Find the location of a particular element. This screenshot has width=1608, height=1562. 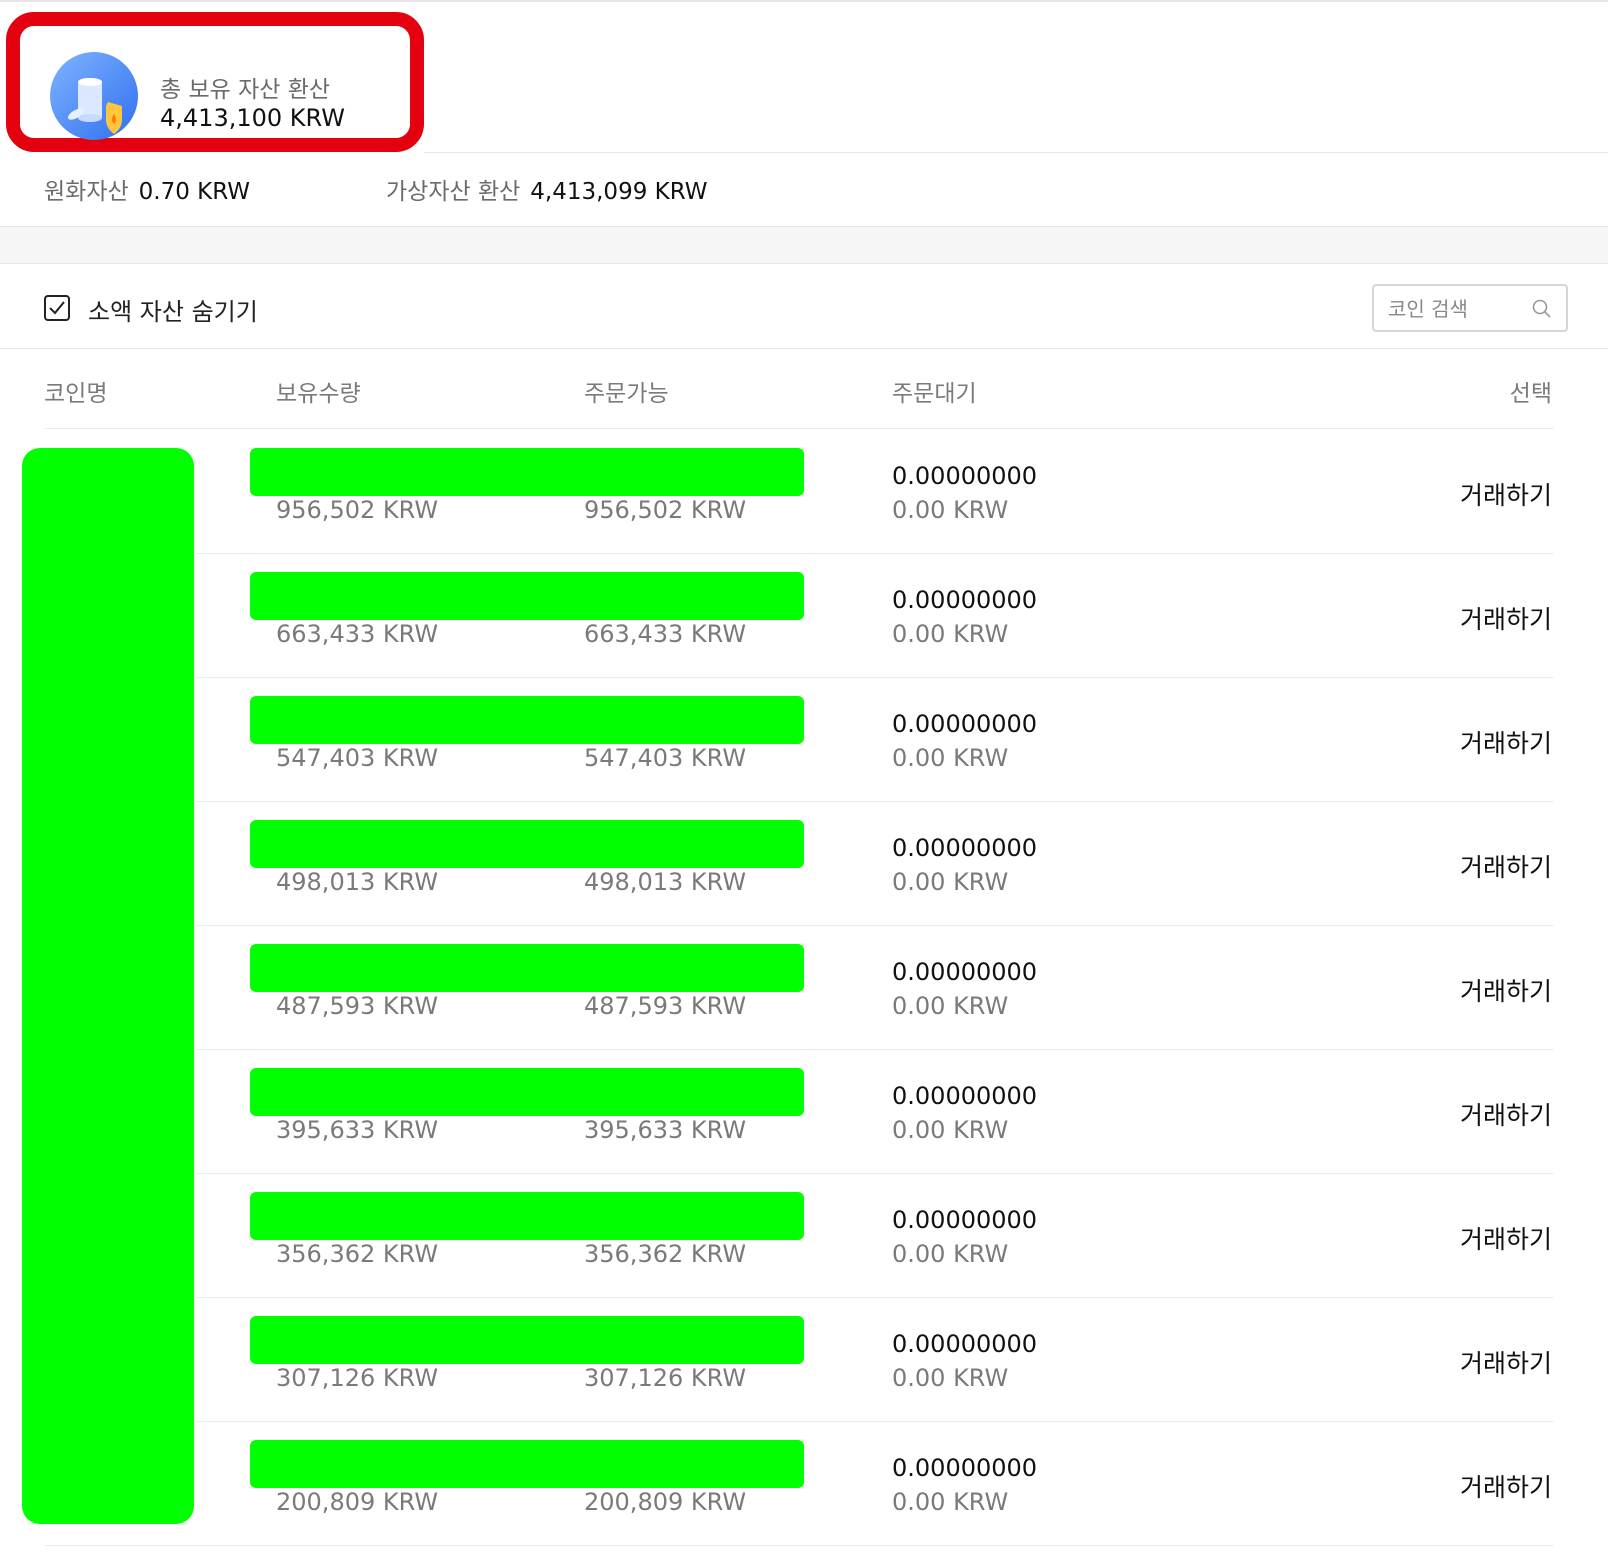

header-divider is located at coordinates (799, 428).